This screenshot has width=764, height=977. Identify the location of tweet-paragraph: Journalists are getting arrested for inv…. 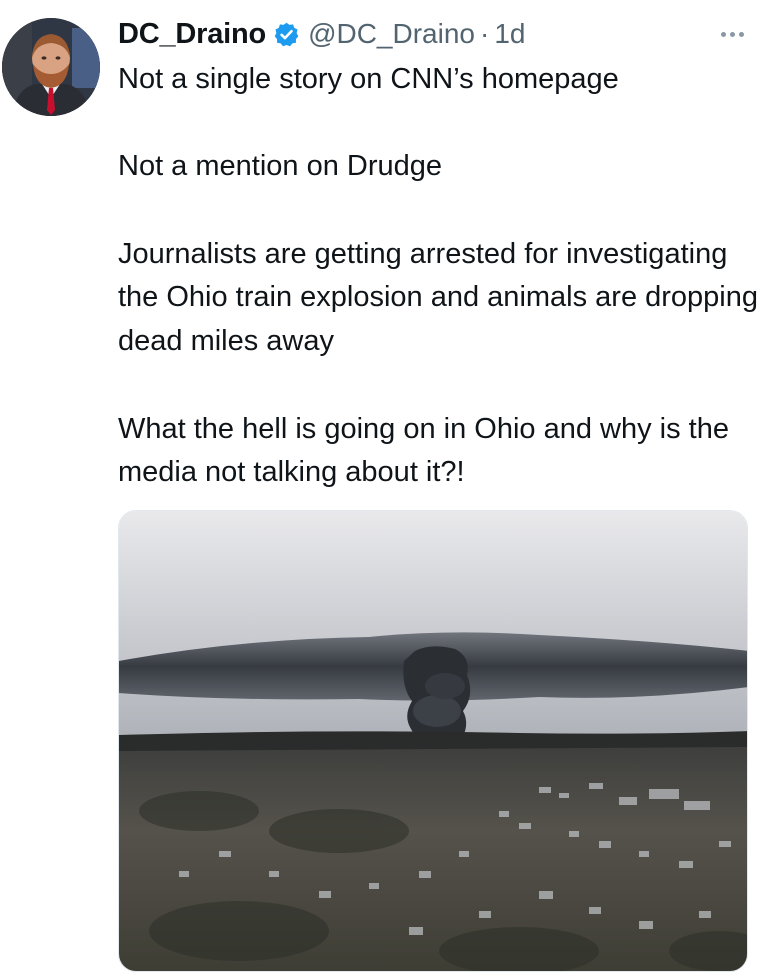
(438, 297).